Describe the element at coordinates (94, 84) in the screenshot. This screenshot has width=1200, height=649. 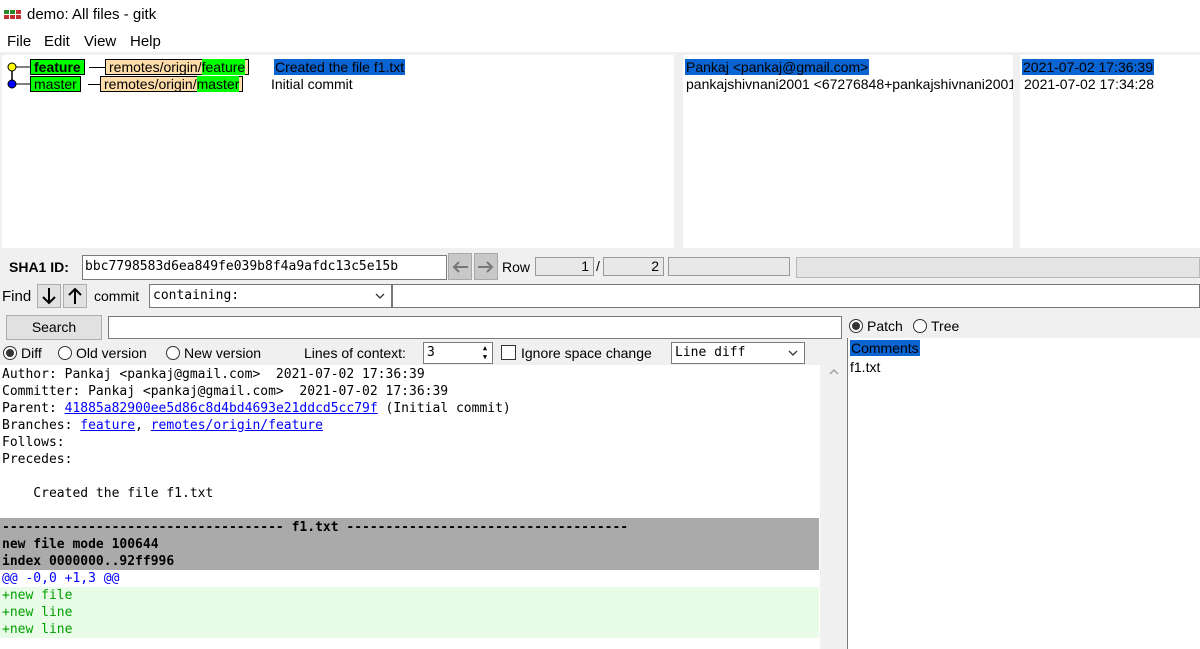
I see `ref-connector` at that location.